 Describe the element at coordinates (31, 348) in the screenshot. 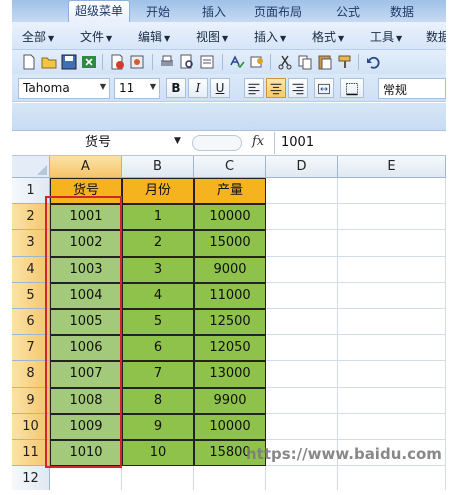

I see `row-header: 7` at that location.